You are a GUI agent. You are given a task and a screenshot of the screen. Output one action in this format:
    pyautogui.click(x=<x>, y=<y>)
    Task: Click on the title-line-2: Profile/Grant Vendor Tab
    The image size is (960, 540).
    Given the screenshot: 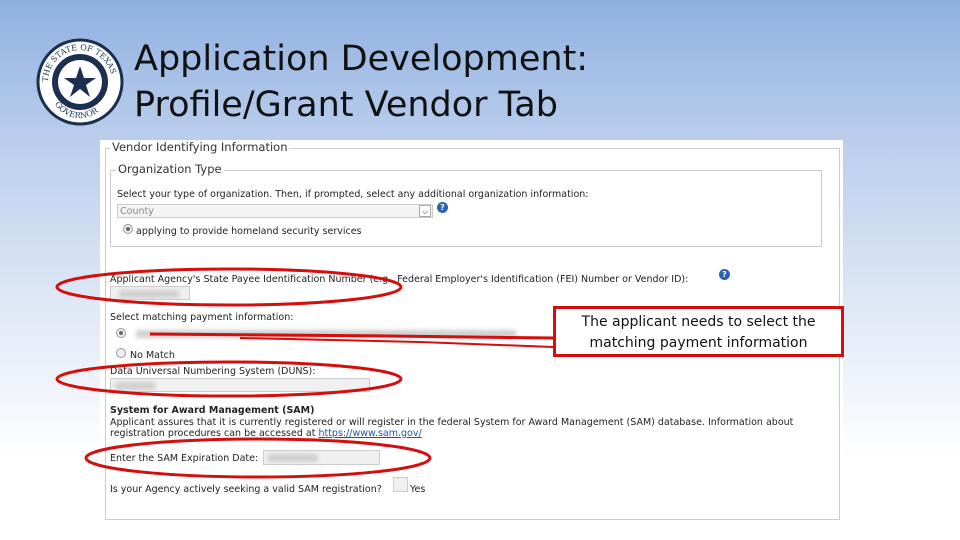 What is the action you would take?
    pyautogui.click(x=346, y=105)
    